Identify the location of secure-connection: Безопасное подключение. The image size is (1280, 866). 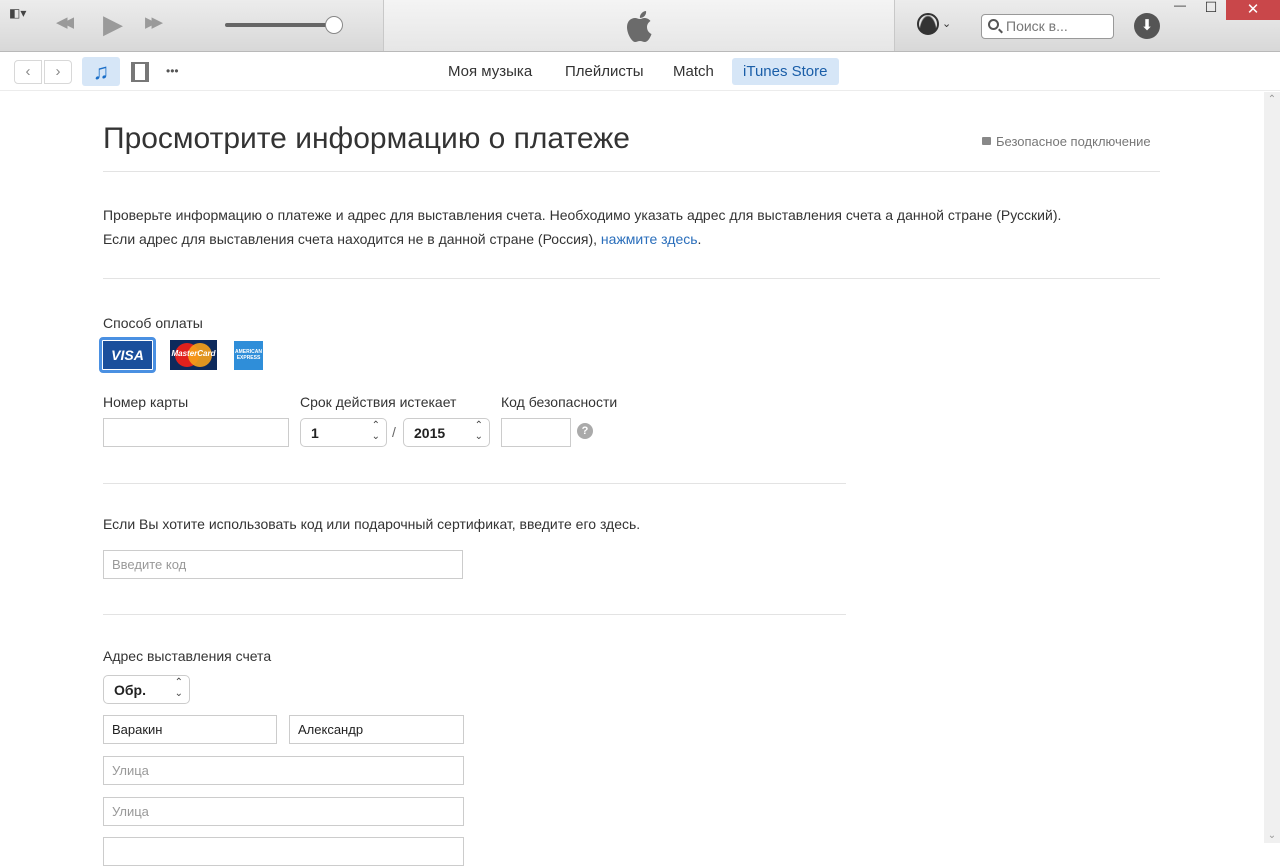
(1066, 141).